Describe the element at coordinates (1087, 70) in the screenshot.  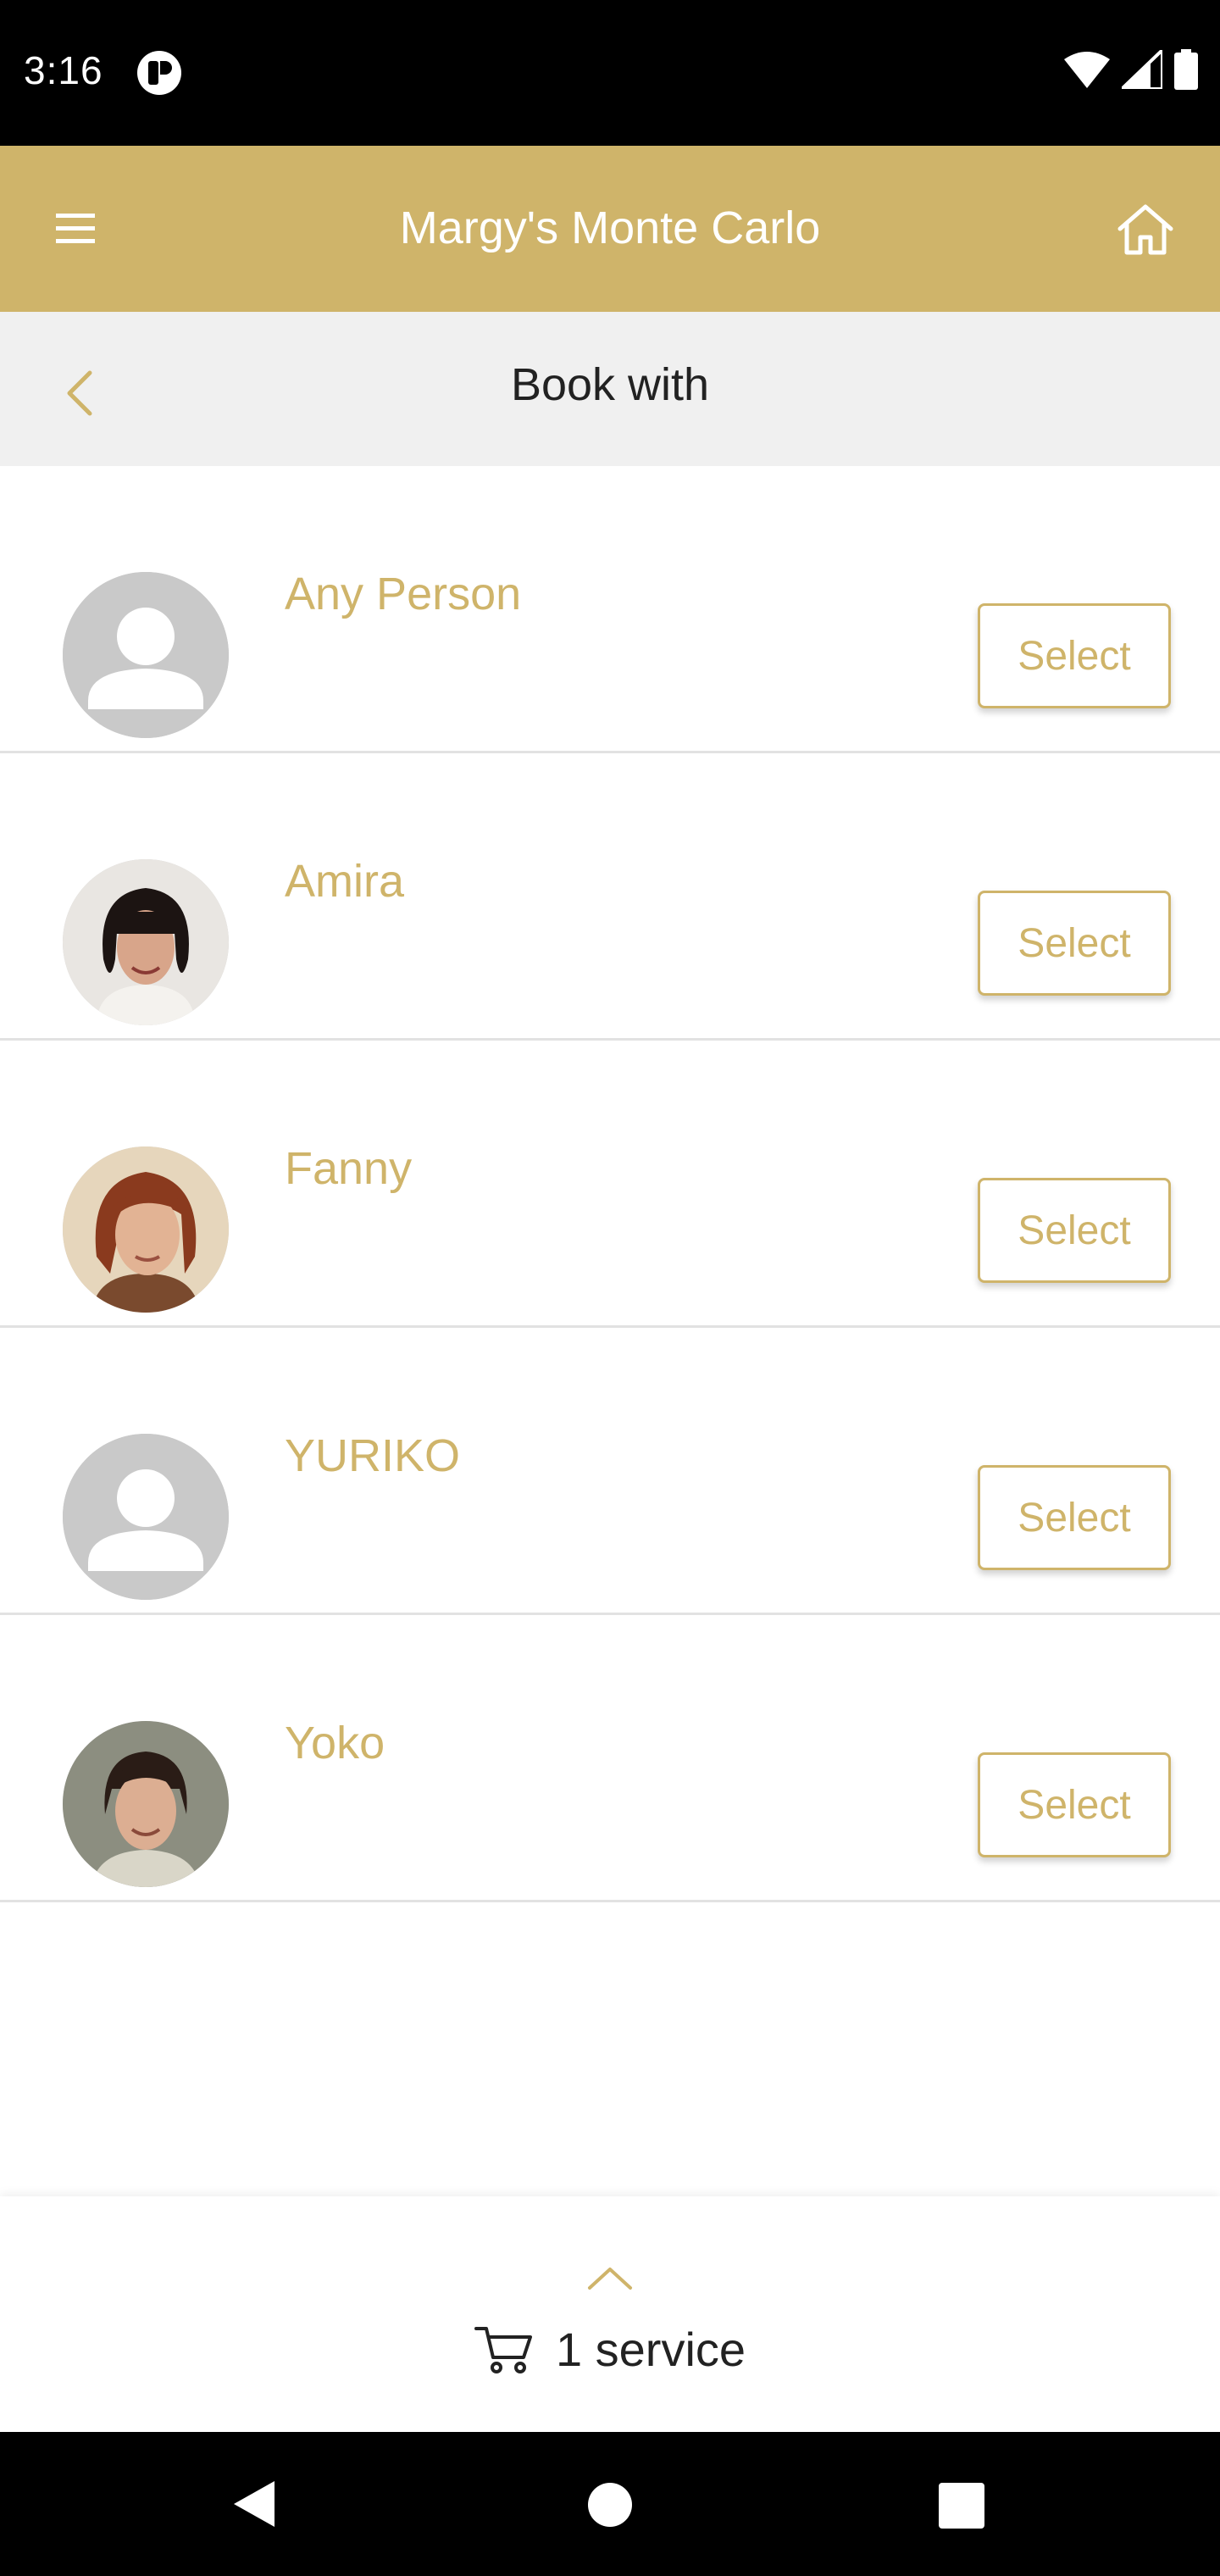
I see `wifi-icon` at that location.